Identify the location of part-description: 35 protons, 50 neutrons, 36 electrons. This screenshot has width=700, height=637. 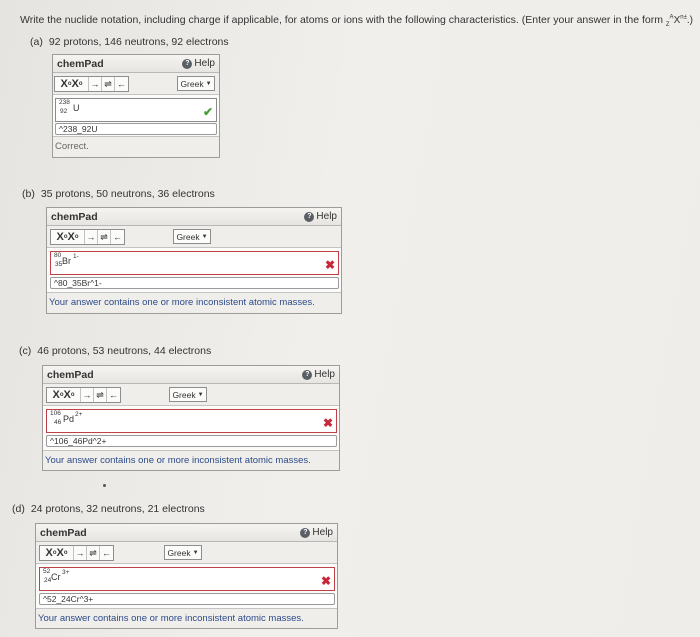
(127, 194).